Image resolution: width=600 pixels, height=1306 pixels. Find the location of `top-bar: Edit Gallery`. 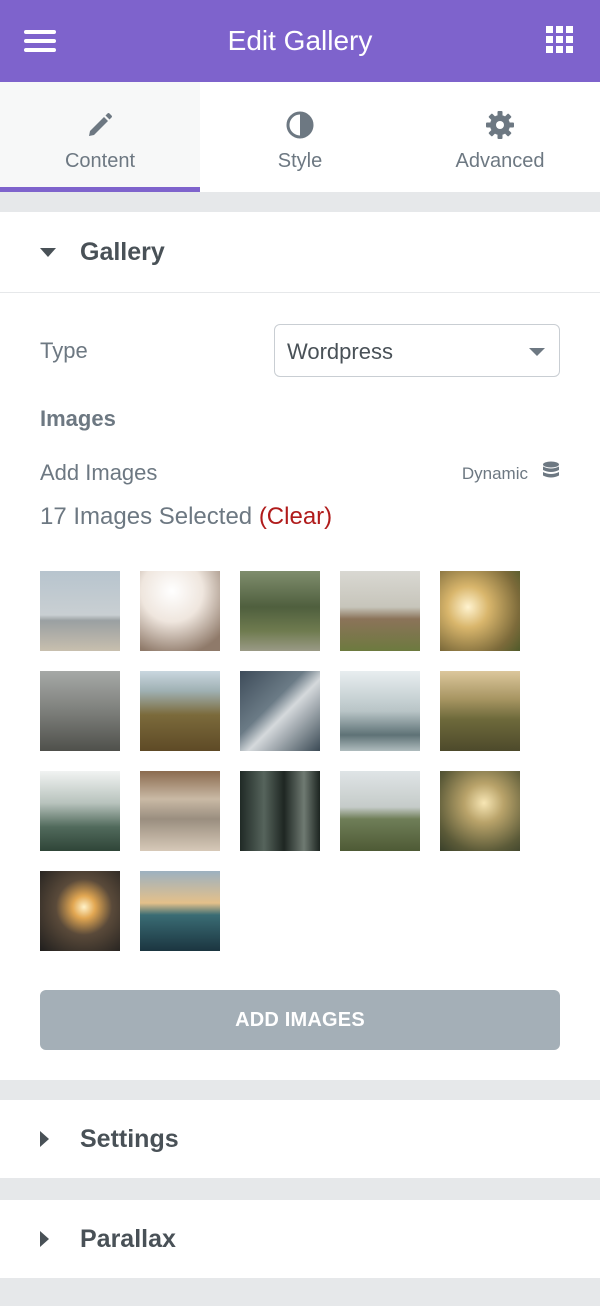

top-bar: Edit Gallery is located at coordinates (300, 41).